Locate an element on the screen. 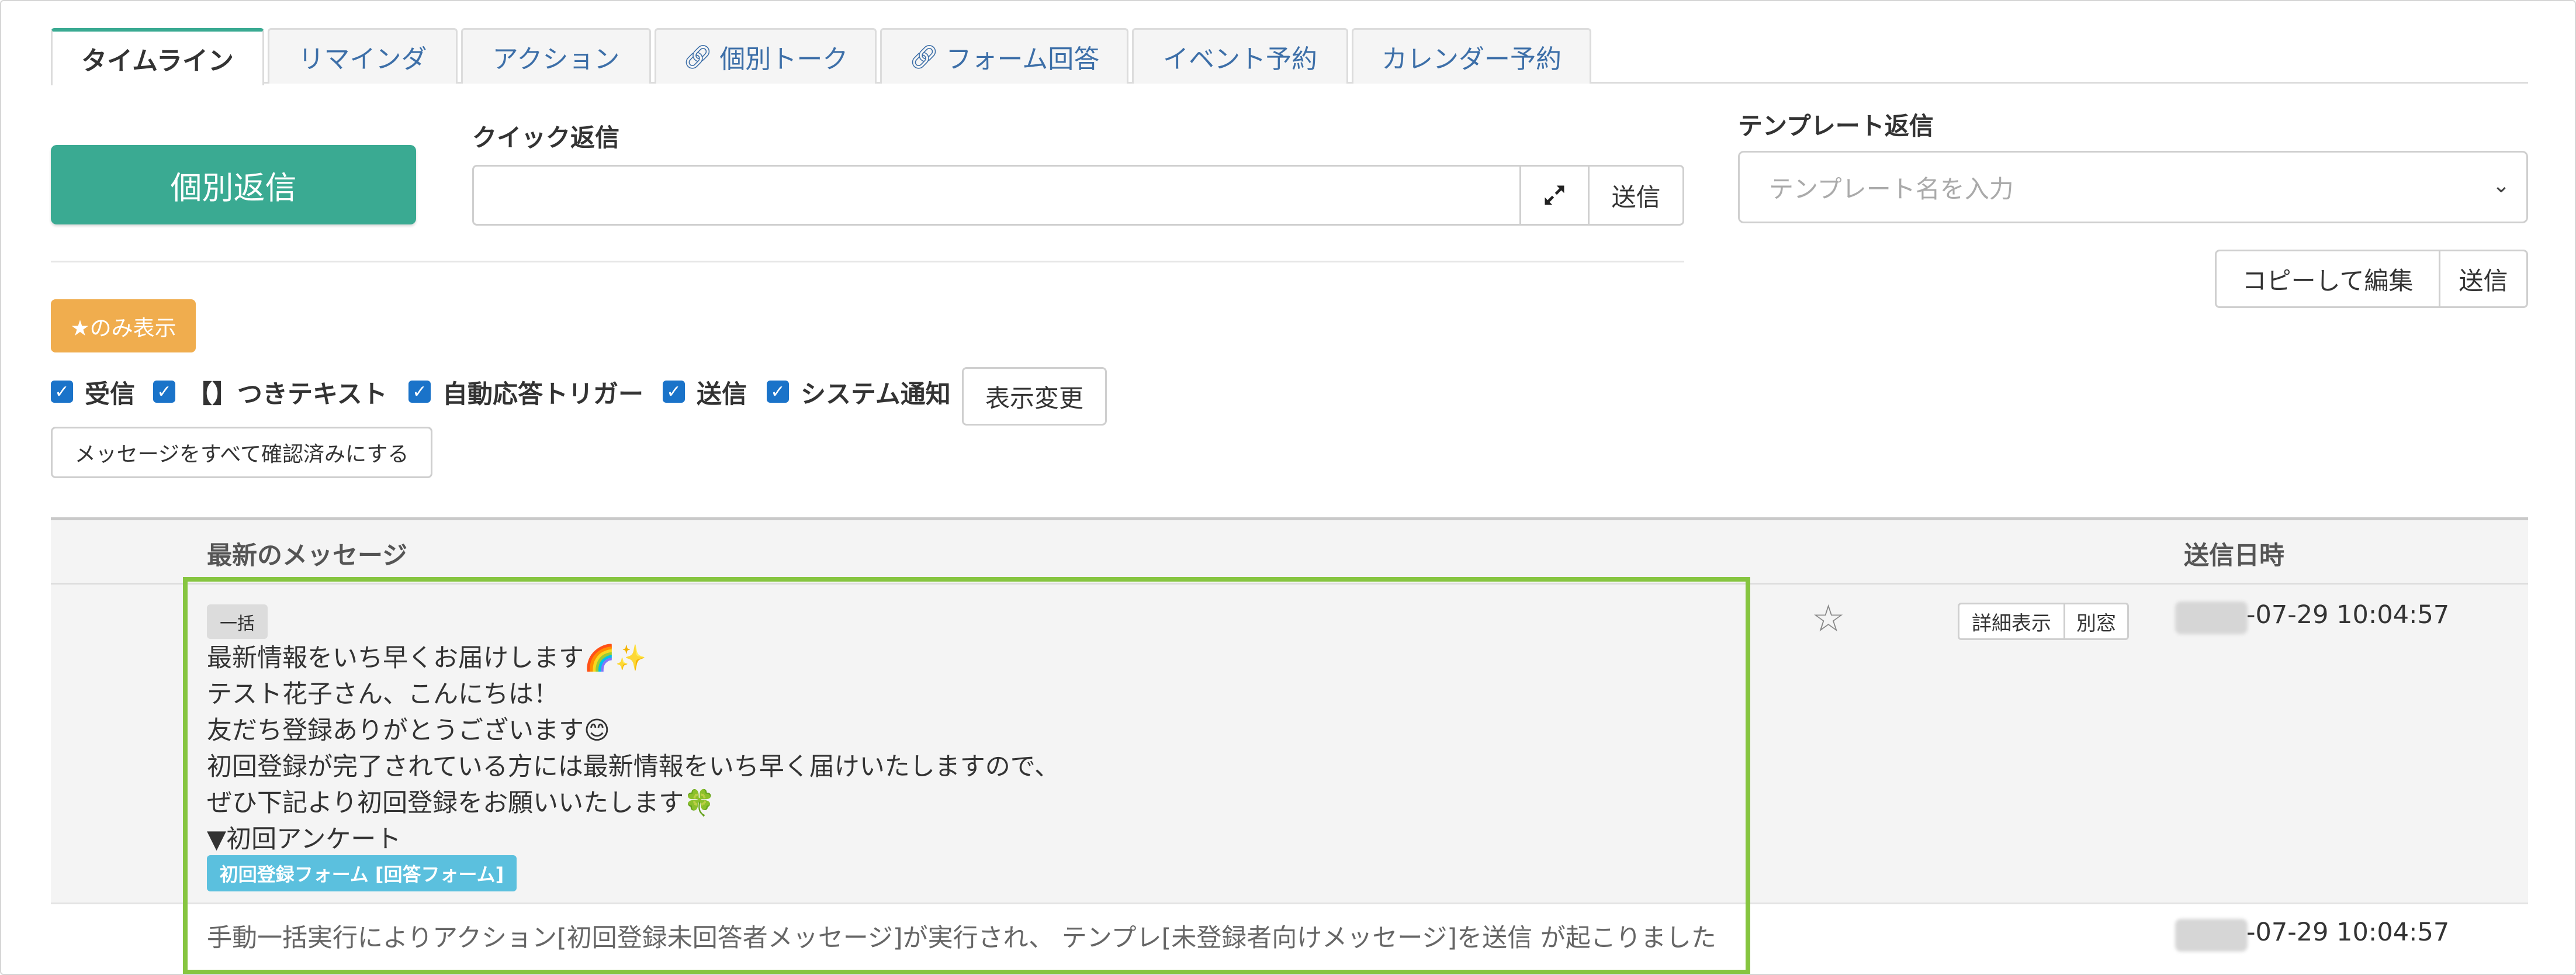 This screenshot has width=2576, height=975. chevron-down-icon: ⌄ is located at coordinates (2501, 186).